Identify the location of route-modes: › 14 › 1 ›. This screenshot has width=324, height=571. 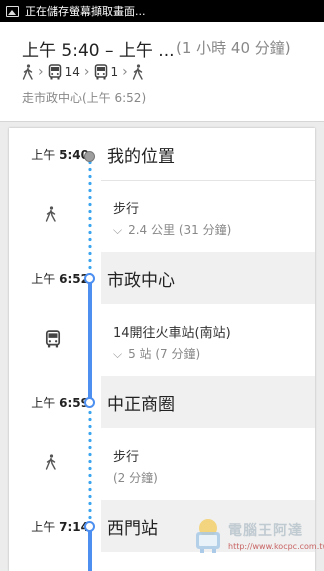
(83, 72).